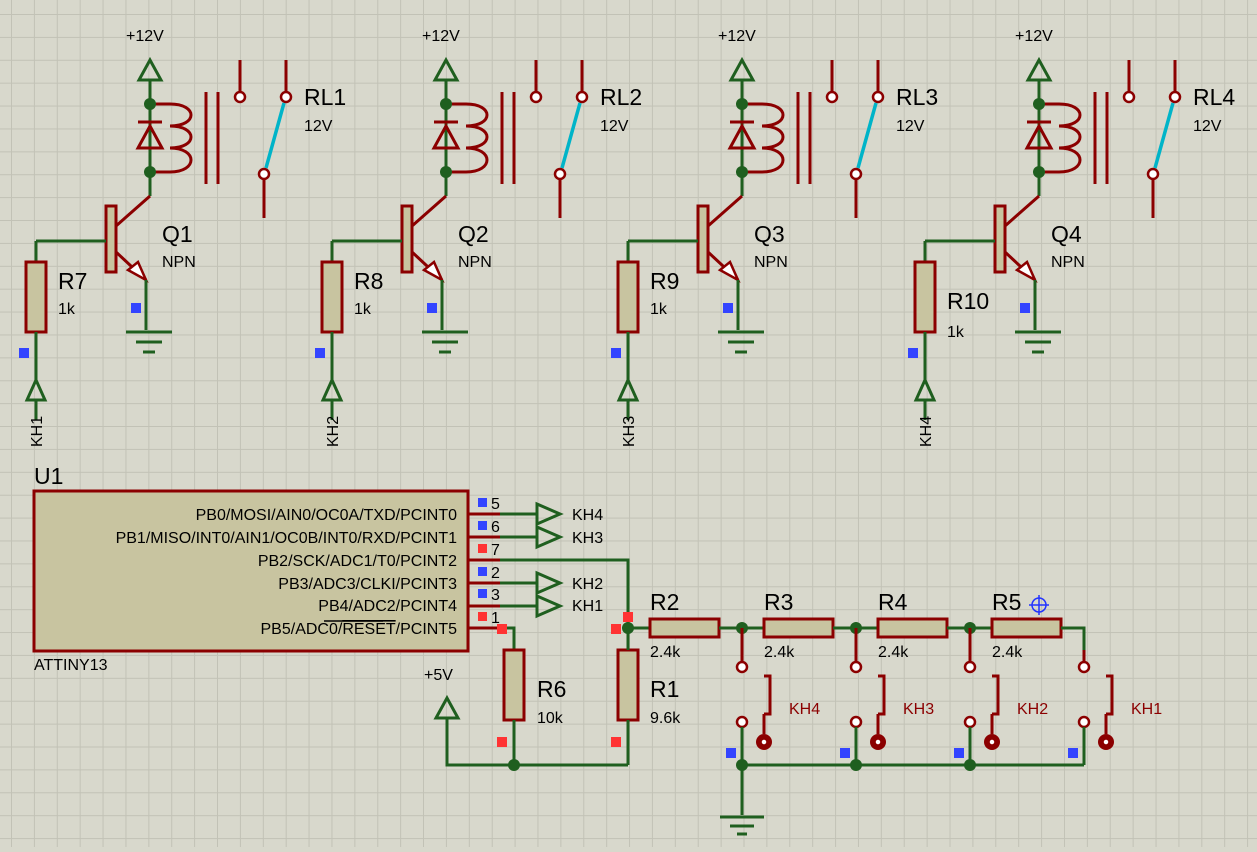 This screenshot has width=1257, height=852. What do you see at coordinates (318, 126) in the screenshot?
I see `relay-value-1: 12V` at bounding box center [318, 126].